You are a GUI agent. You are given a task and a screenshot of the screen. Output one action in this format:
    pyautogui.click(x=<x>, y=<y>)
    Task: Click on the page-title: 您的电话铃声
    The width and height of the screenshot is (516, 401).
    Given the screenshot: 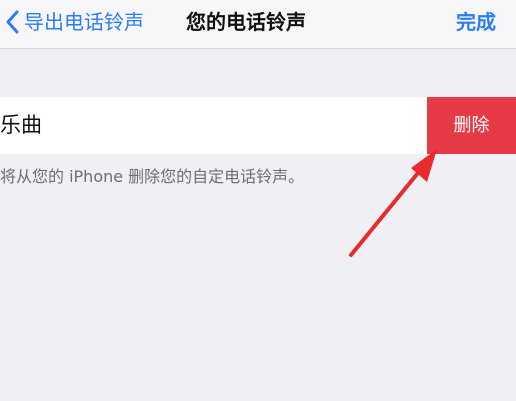 What is the action you would take?
    pyautogui.click(x=246, y=22)
    